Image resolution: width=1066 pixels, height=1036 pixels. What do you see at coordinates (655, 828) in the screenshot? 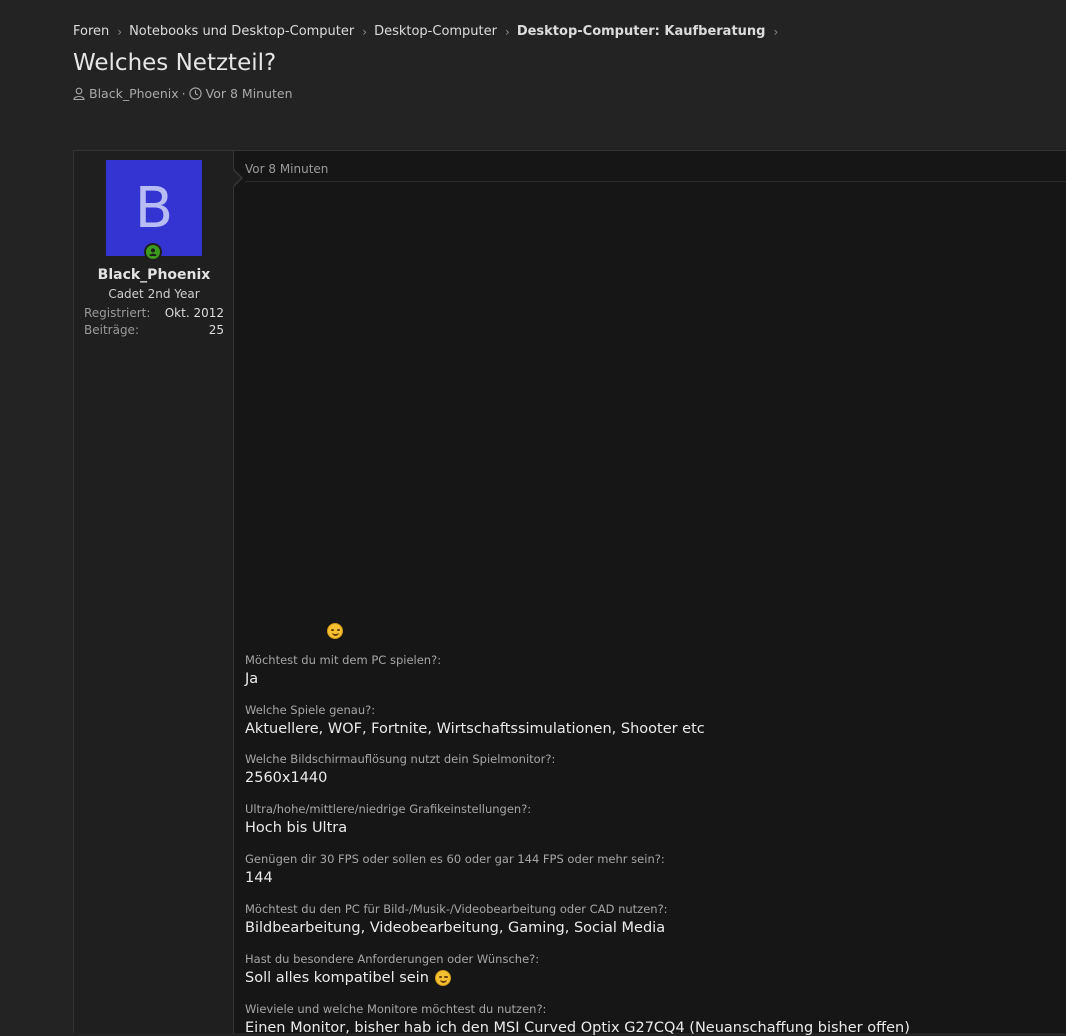
I see `answer: Hoch bis Ultra` at bounding box center [655, 828].